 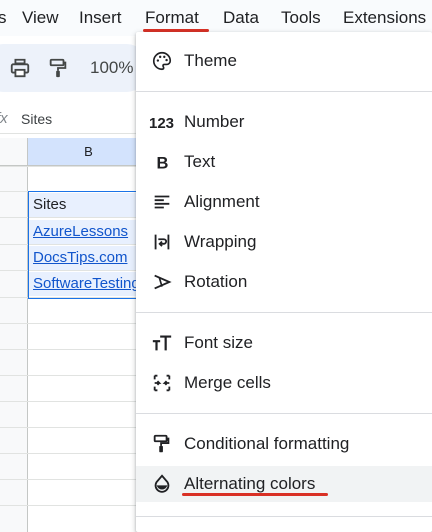 What do you see at coordinates (162, 444) in the screenshot?
I see `paint-roller-icon` at bounding box center [162, 444].